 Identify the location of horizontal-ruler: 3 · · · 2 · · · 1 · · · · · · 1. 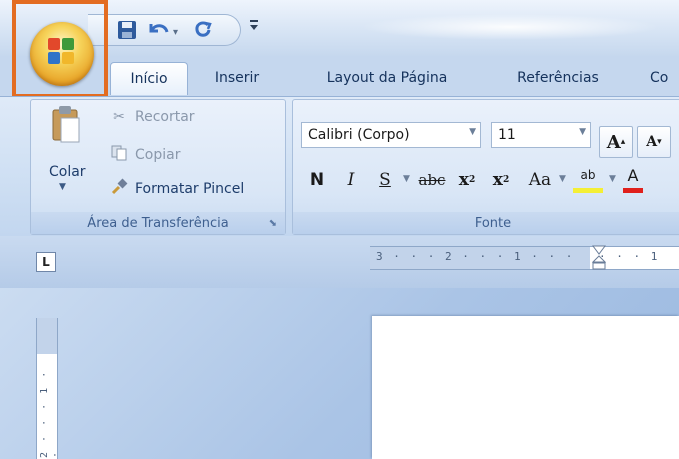
(524, 258).